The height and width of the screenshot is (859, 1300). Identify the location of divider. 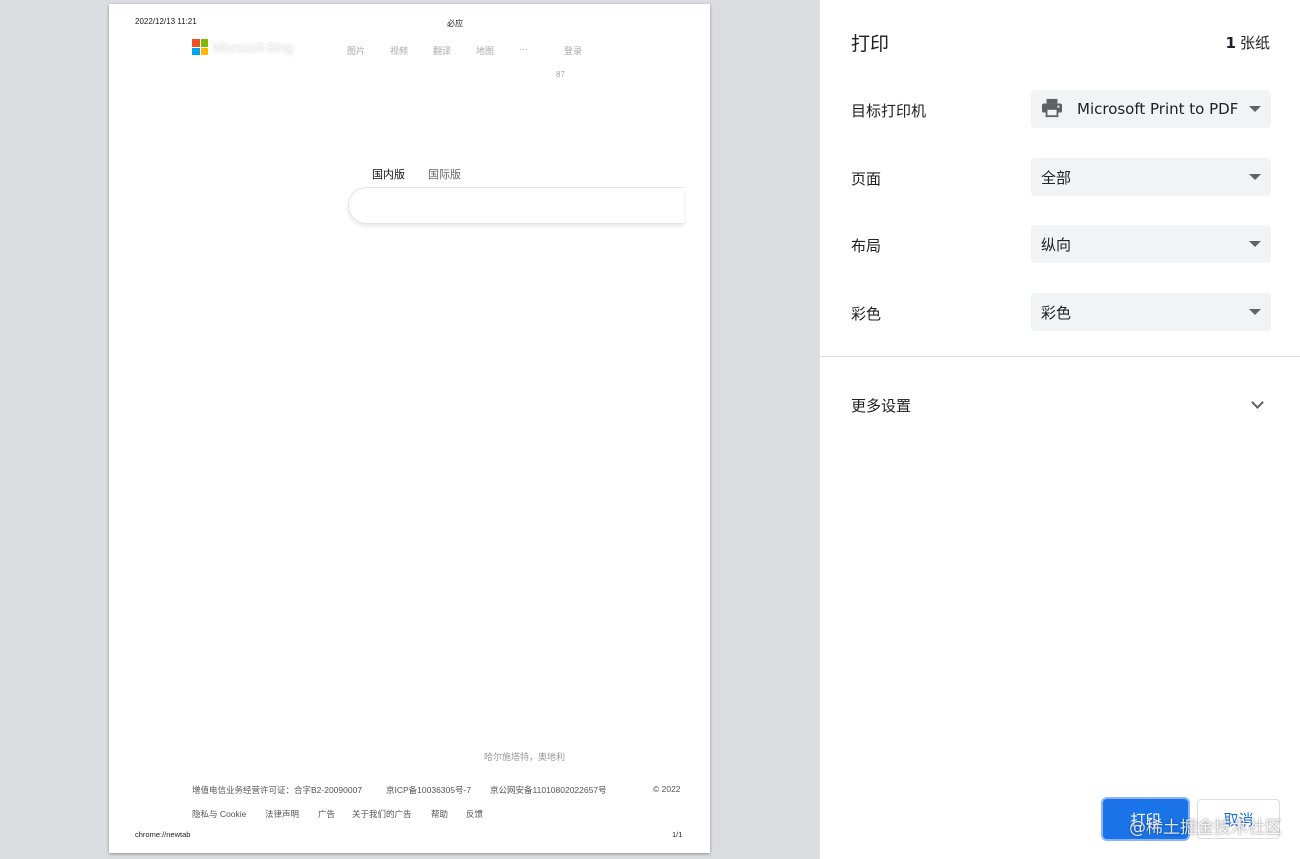
(1060, 356).